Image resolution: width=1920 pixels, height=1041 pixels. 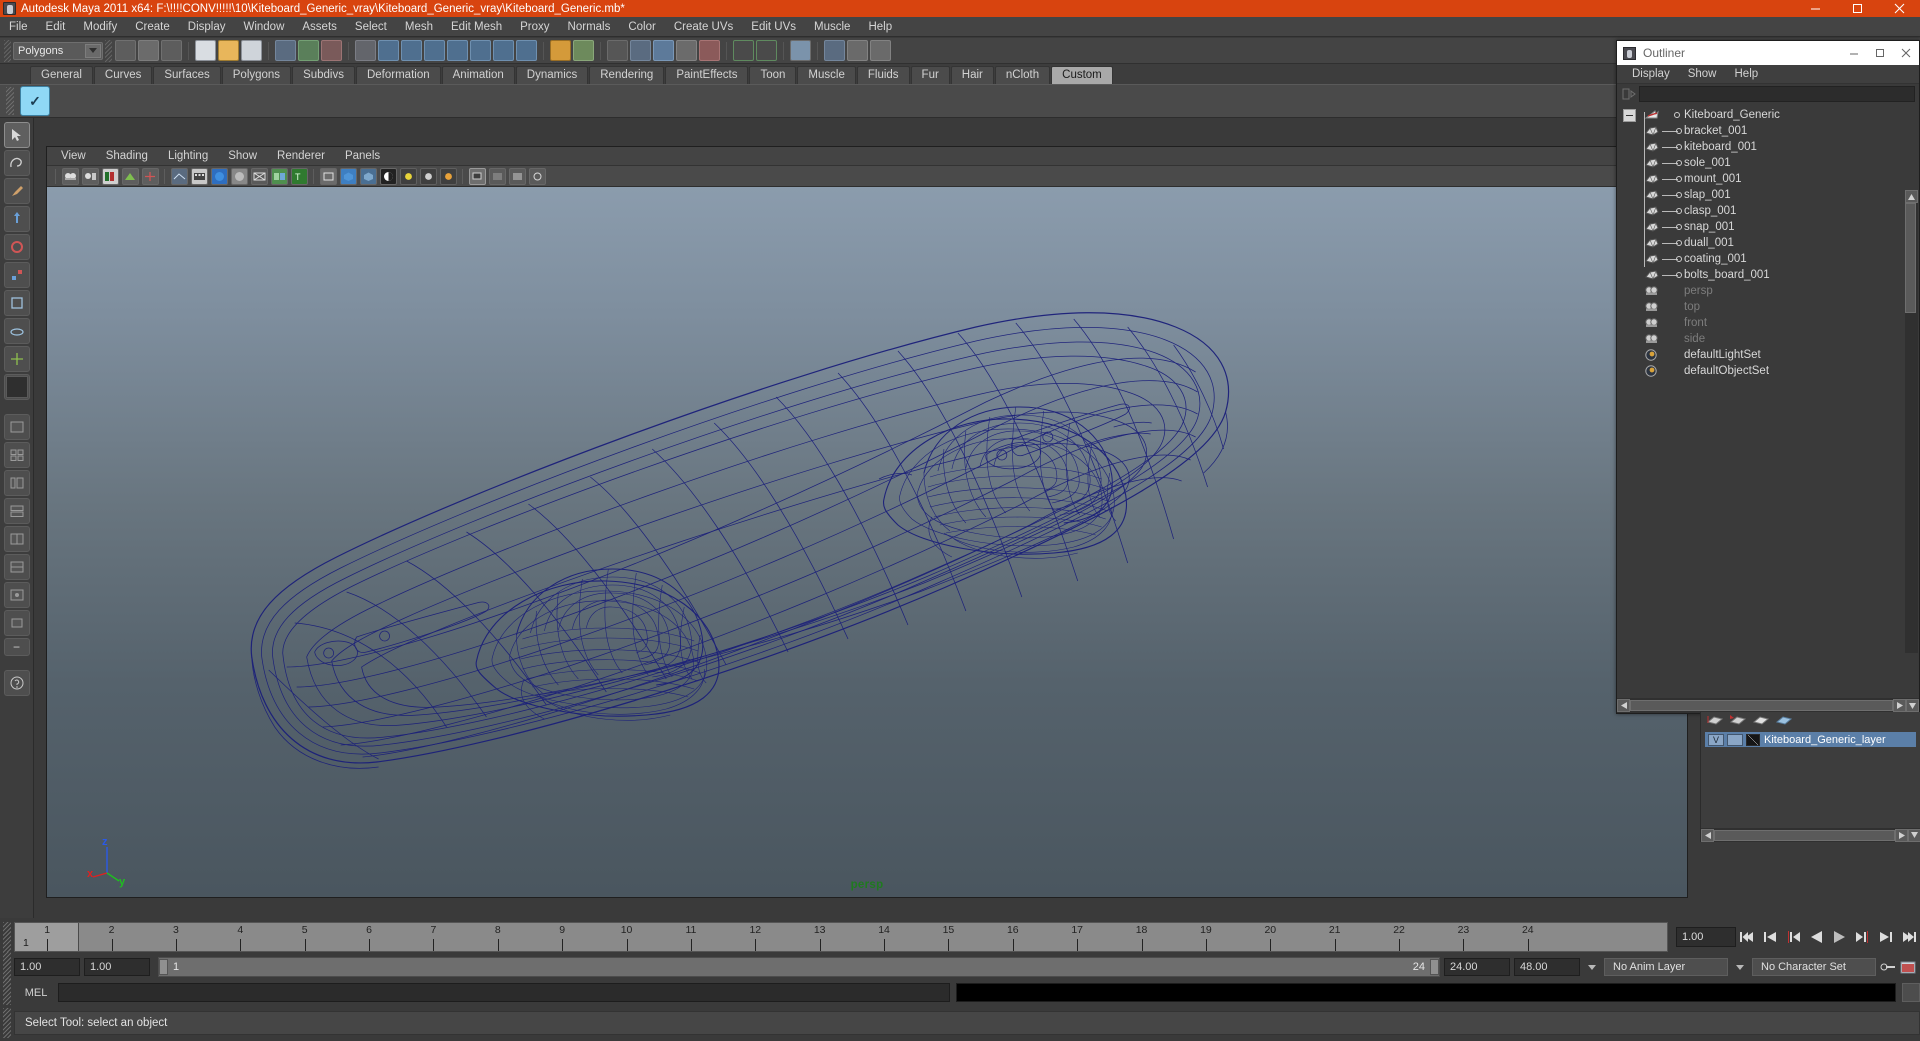 What do you see at coordinates (663, 50) in the screenshot?
I see `show-manipulator-icon` at bounding box center [663, 50].